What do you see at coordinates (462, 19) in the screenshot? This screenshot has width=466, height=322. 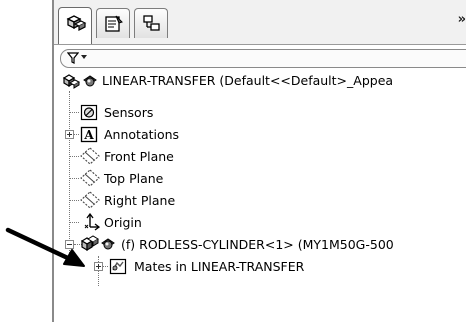 I see `tab-overflow-button: »` at bounding box center [462, 19].